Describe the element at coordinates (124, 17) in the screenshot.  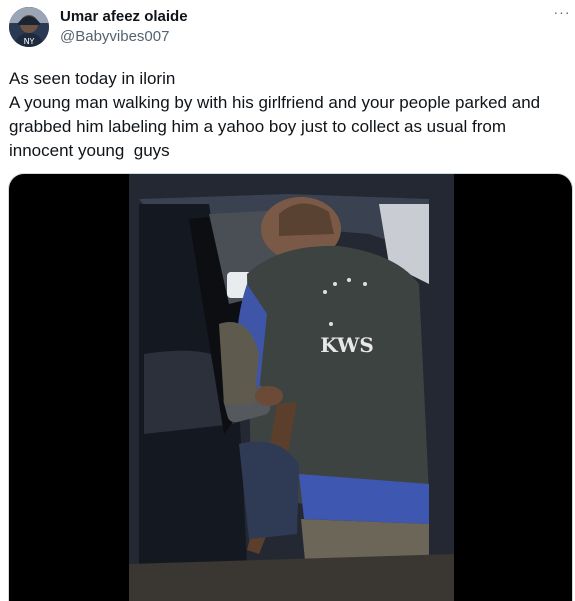
I see `author-name: Umar afeez olaide` at that location.